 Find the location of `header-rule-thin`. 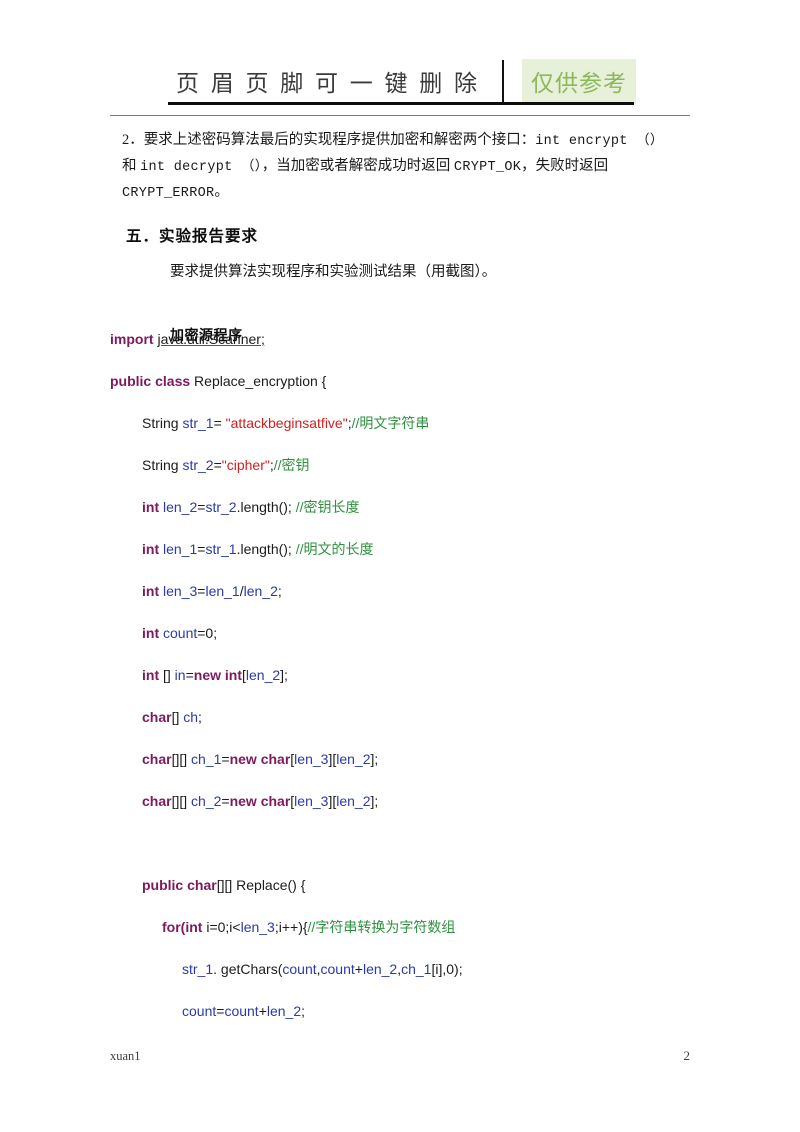

header-rule-thin is located at coordinates (400, 115).